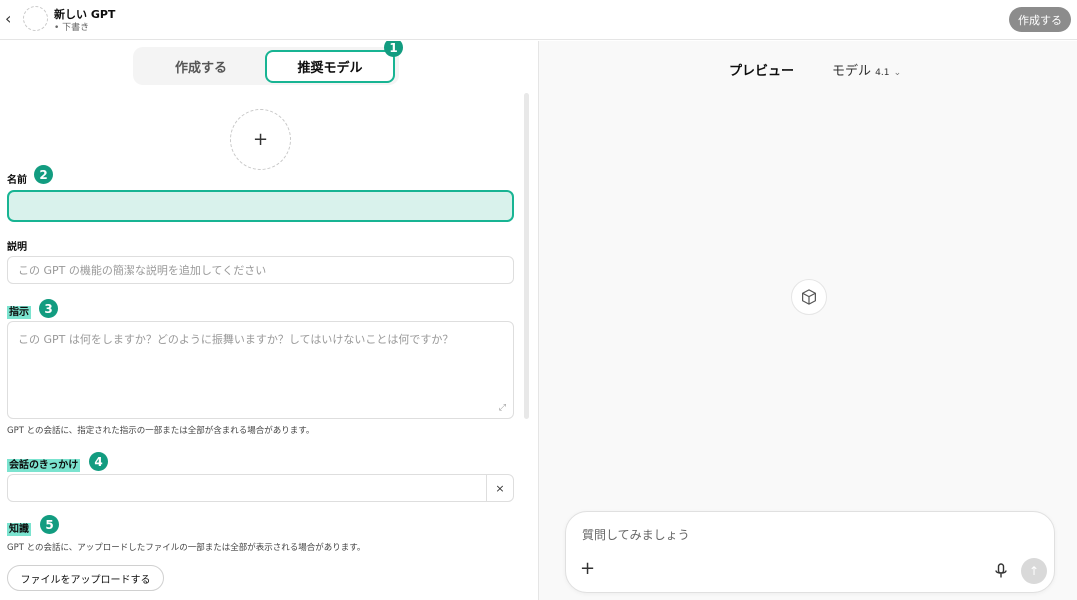 The image size is (1077, 600). What do you see at coordinates (72, 28) in the screenshot?
I see `draft-status: • 下書き` at bounding box center [72, 28].